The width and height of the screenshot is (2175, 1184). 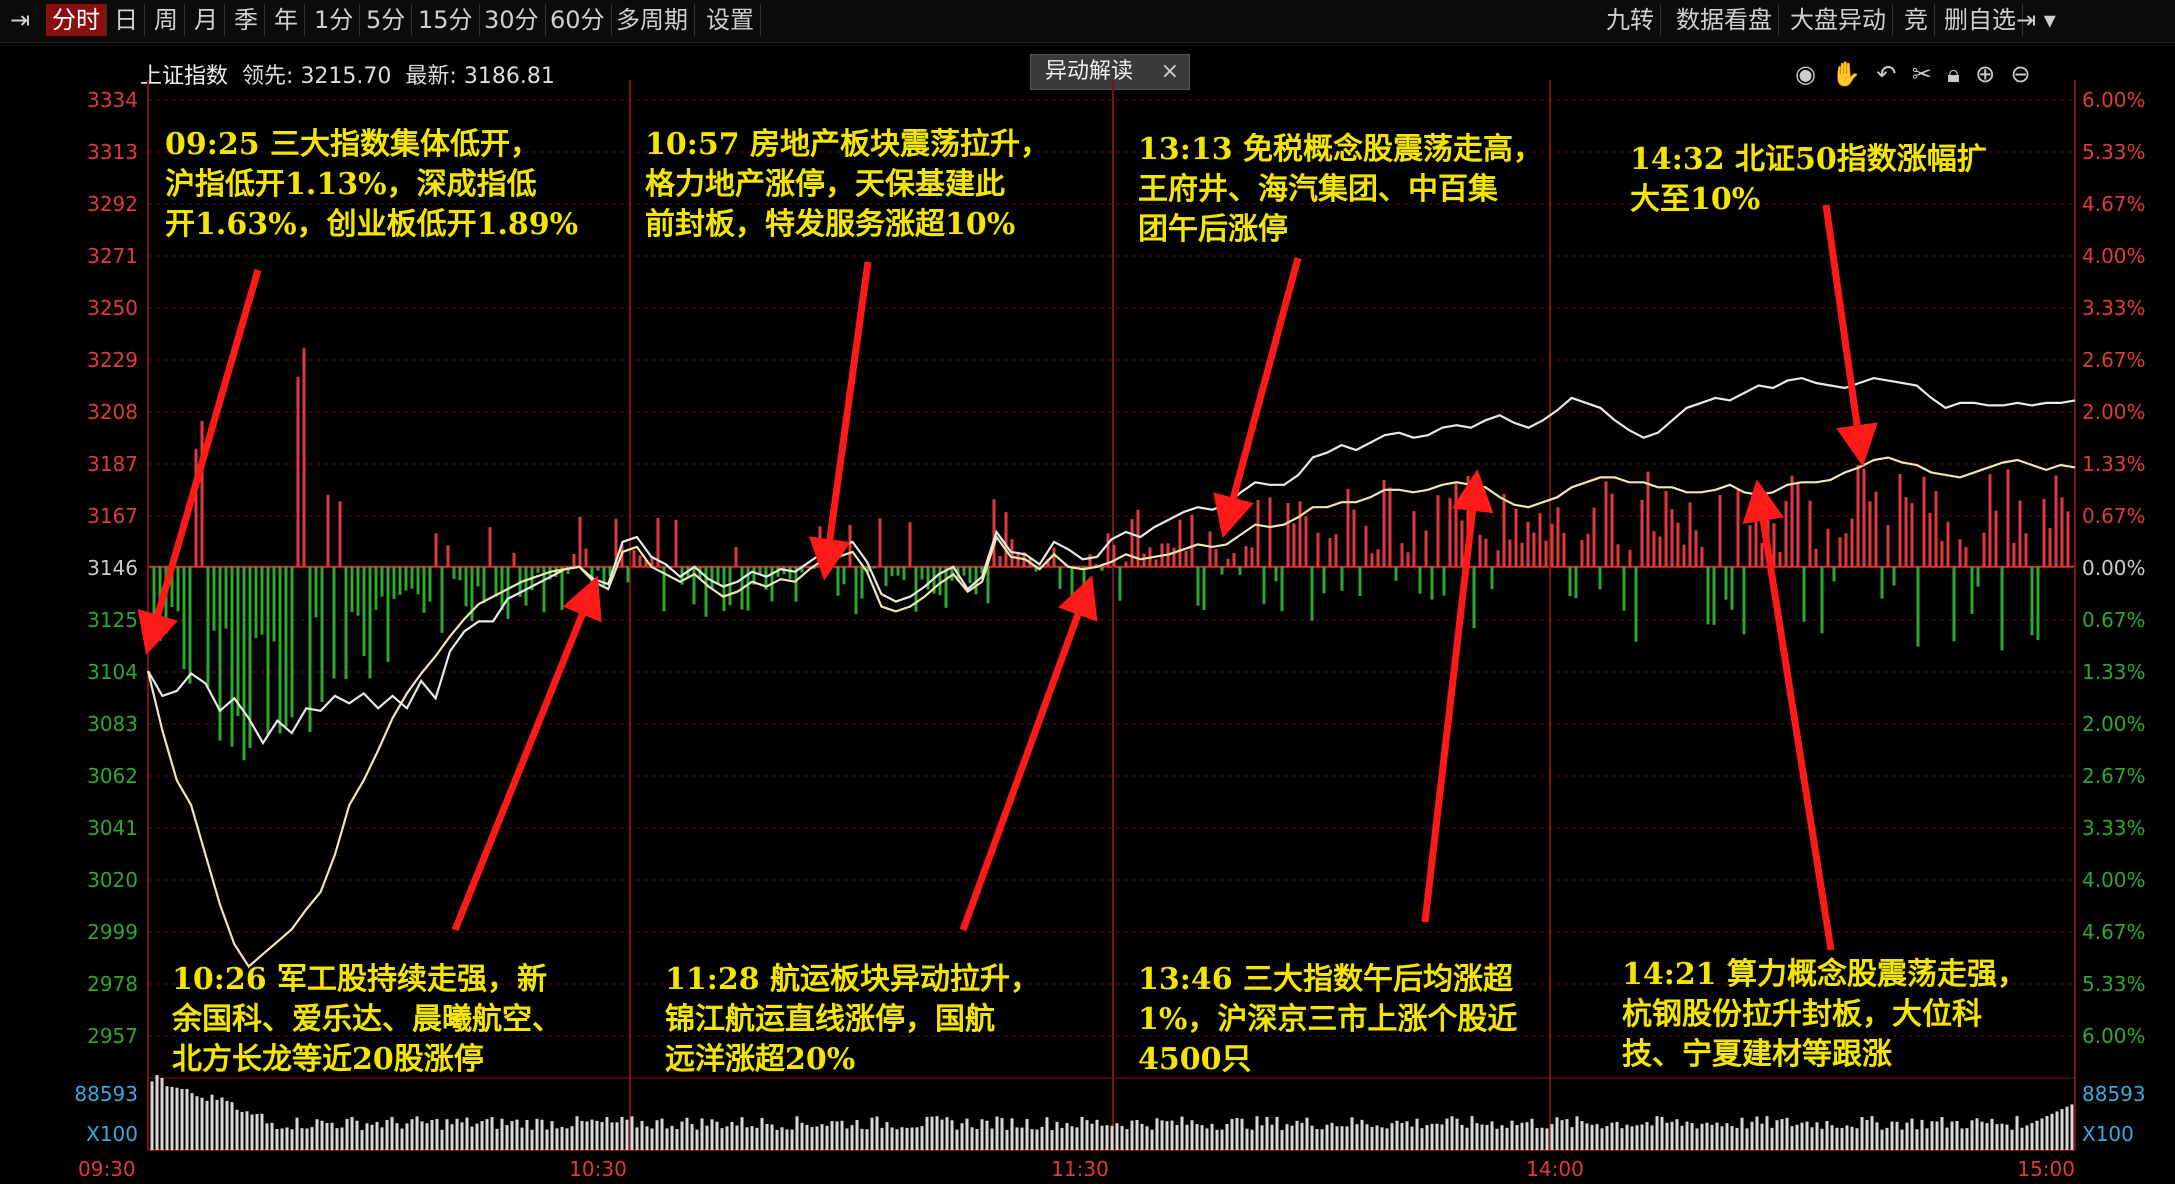 I want to click on y-left-tick: 3125, so click(x=112, y=620).